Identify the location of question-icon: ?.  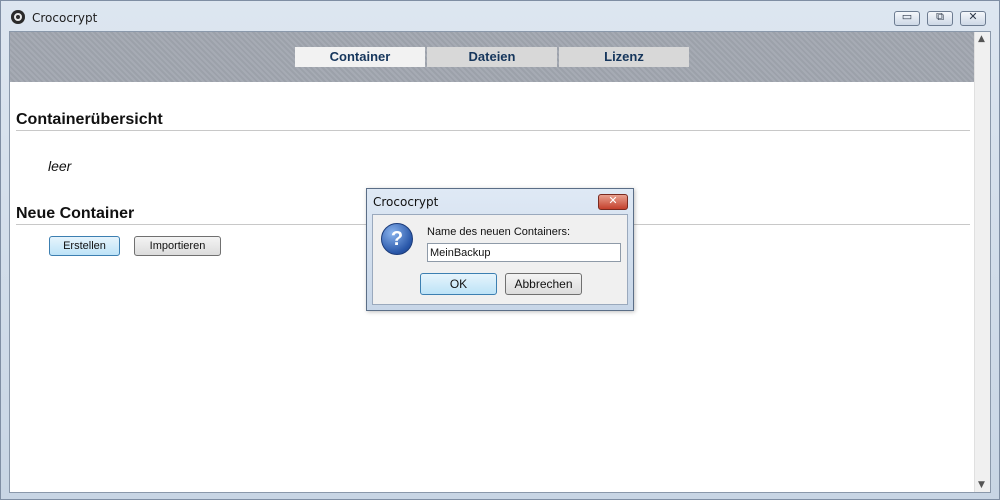
(397, 239).